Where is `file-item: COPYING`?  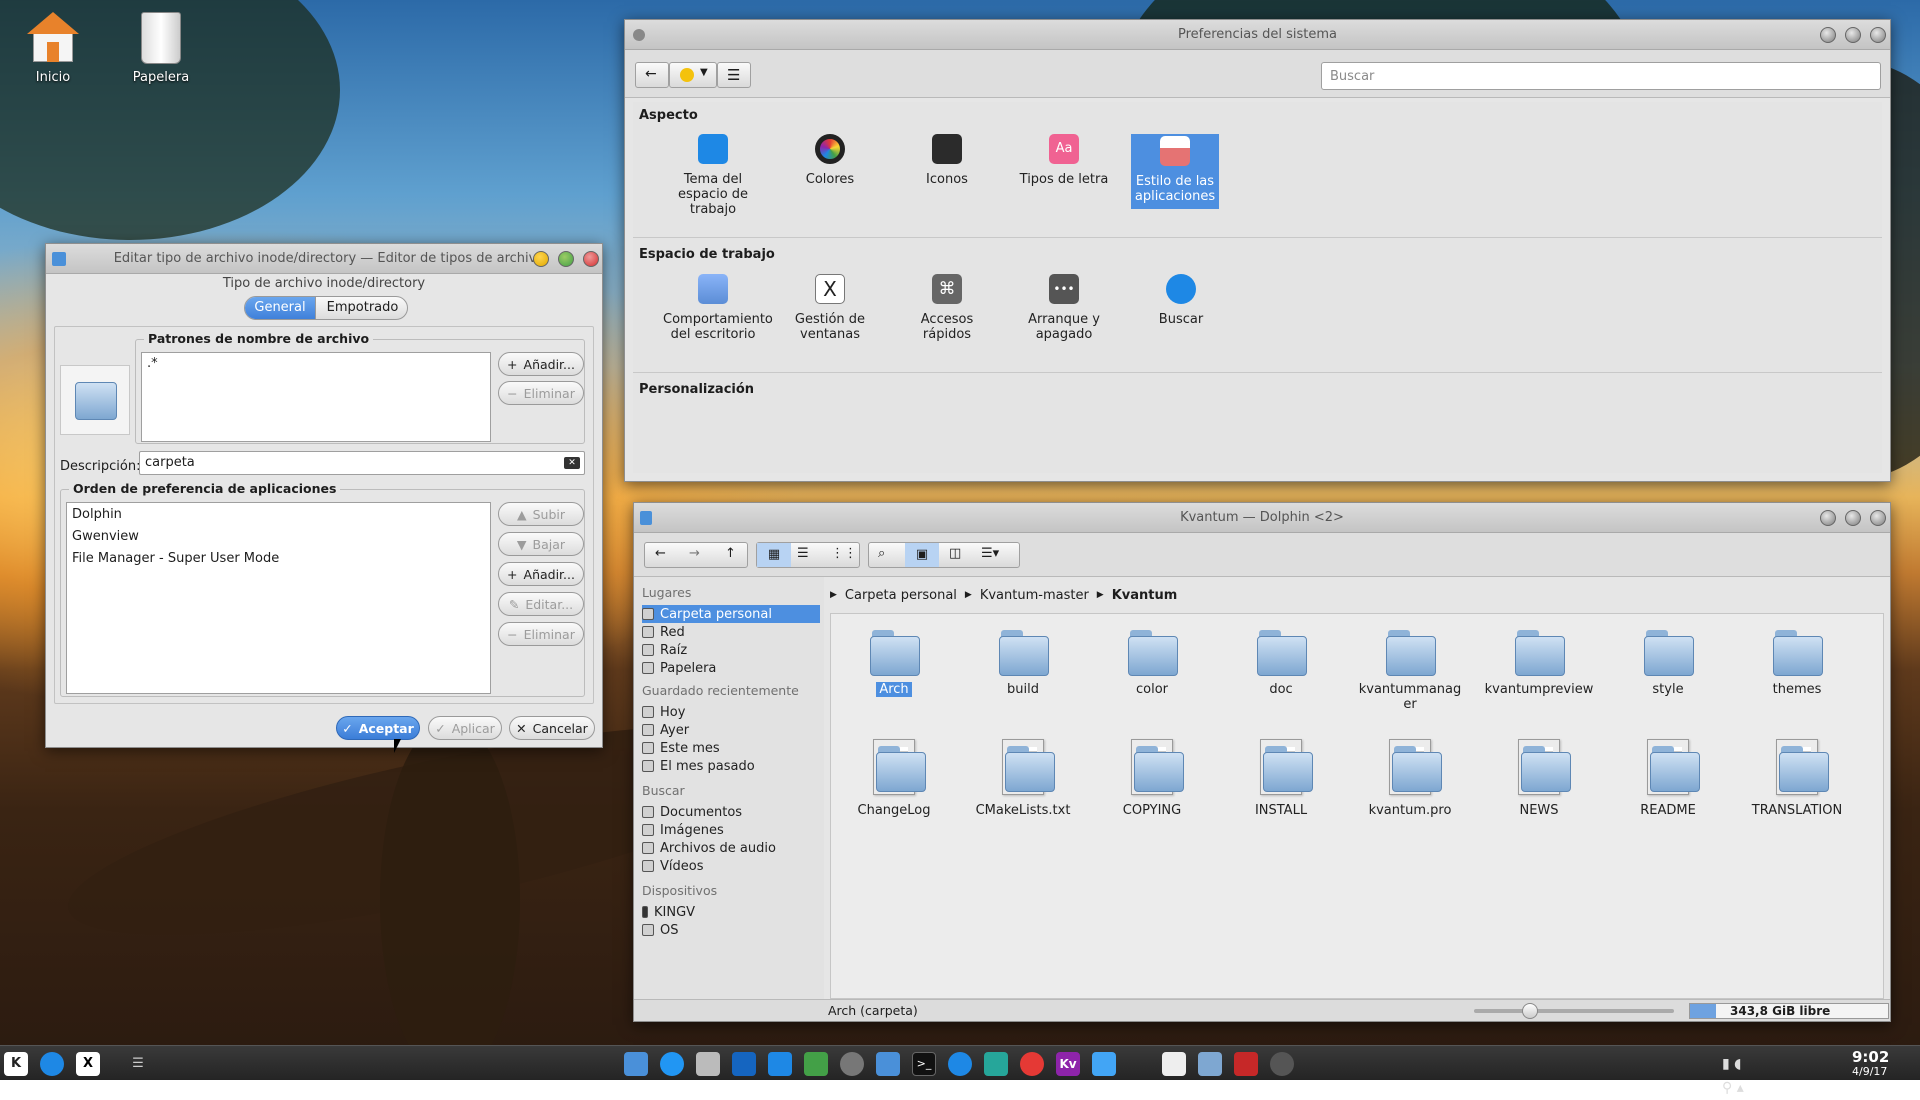 file-item: COPYING is located at coordinates (1152, 778).